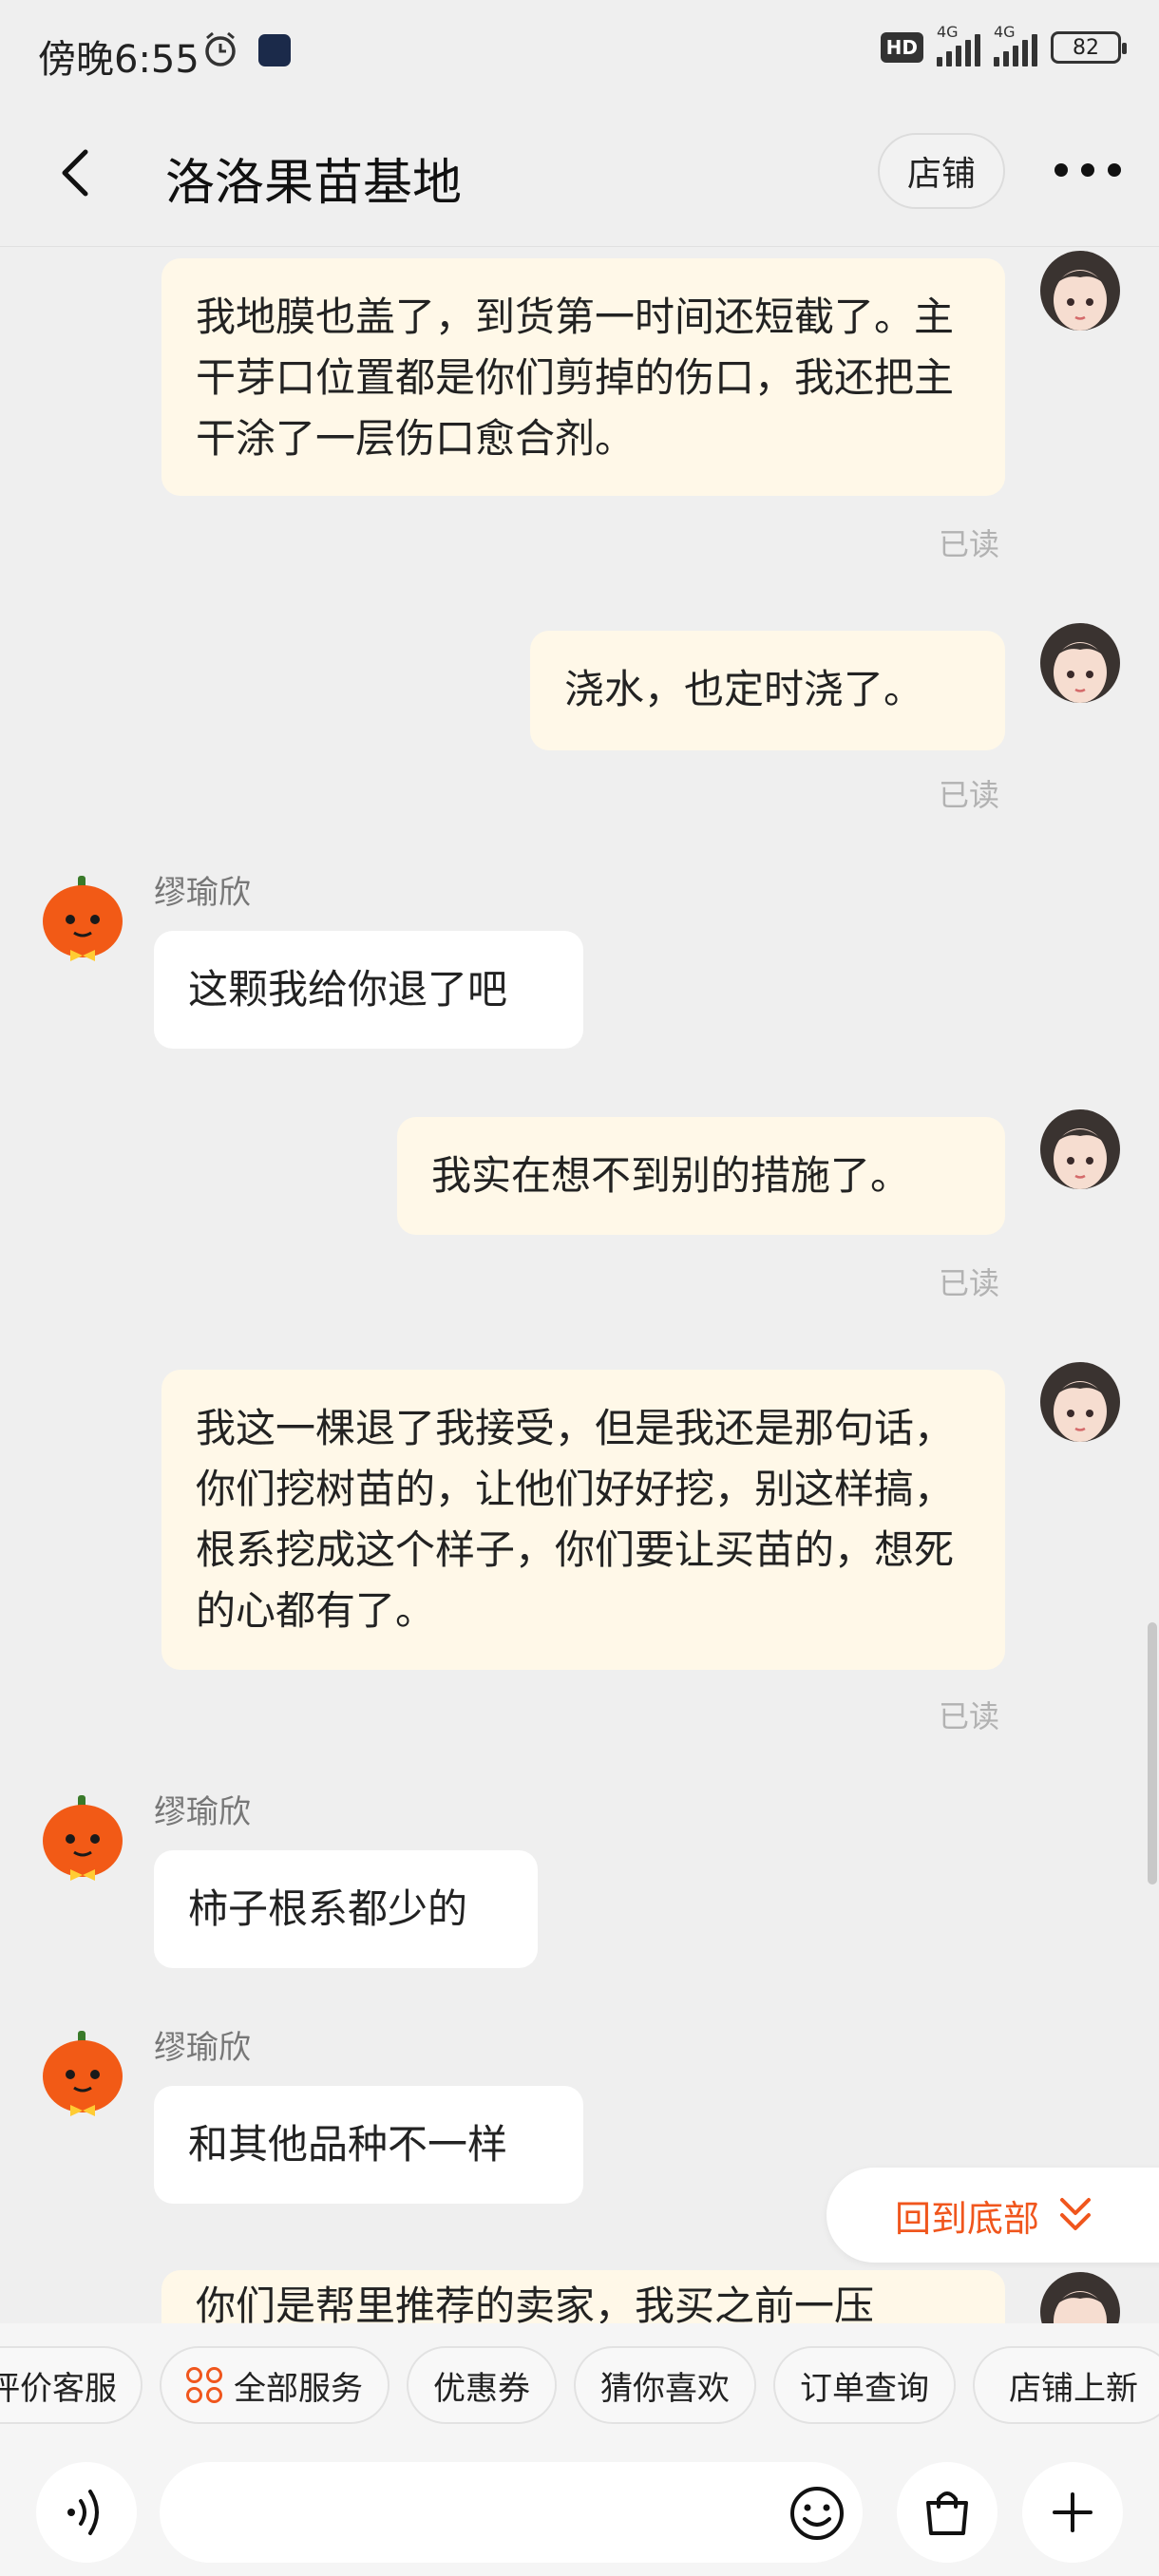 This screenshot has width=1159, height=2576. What do you see at coordinates (482, 2385) in the screenshot?
I see `chip-coupons: 优惠券` at bounding box center [482, 2385].